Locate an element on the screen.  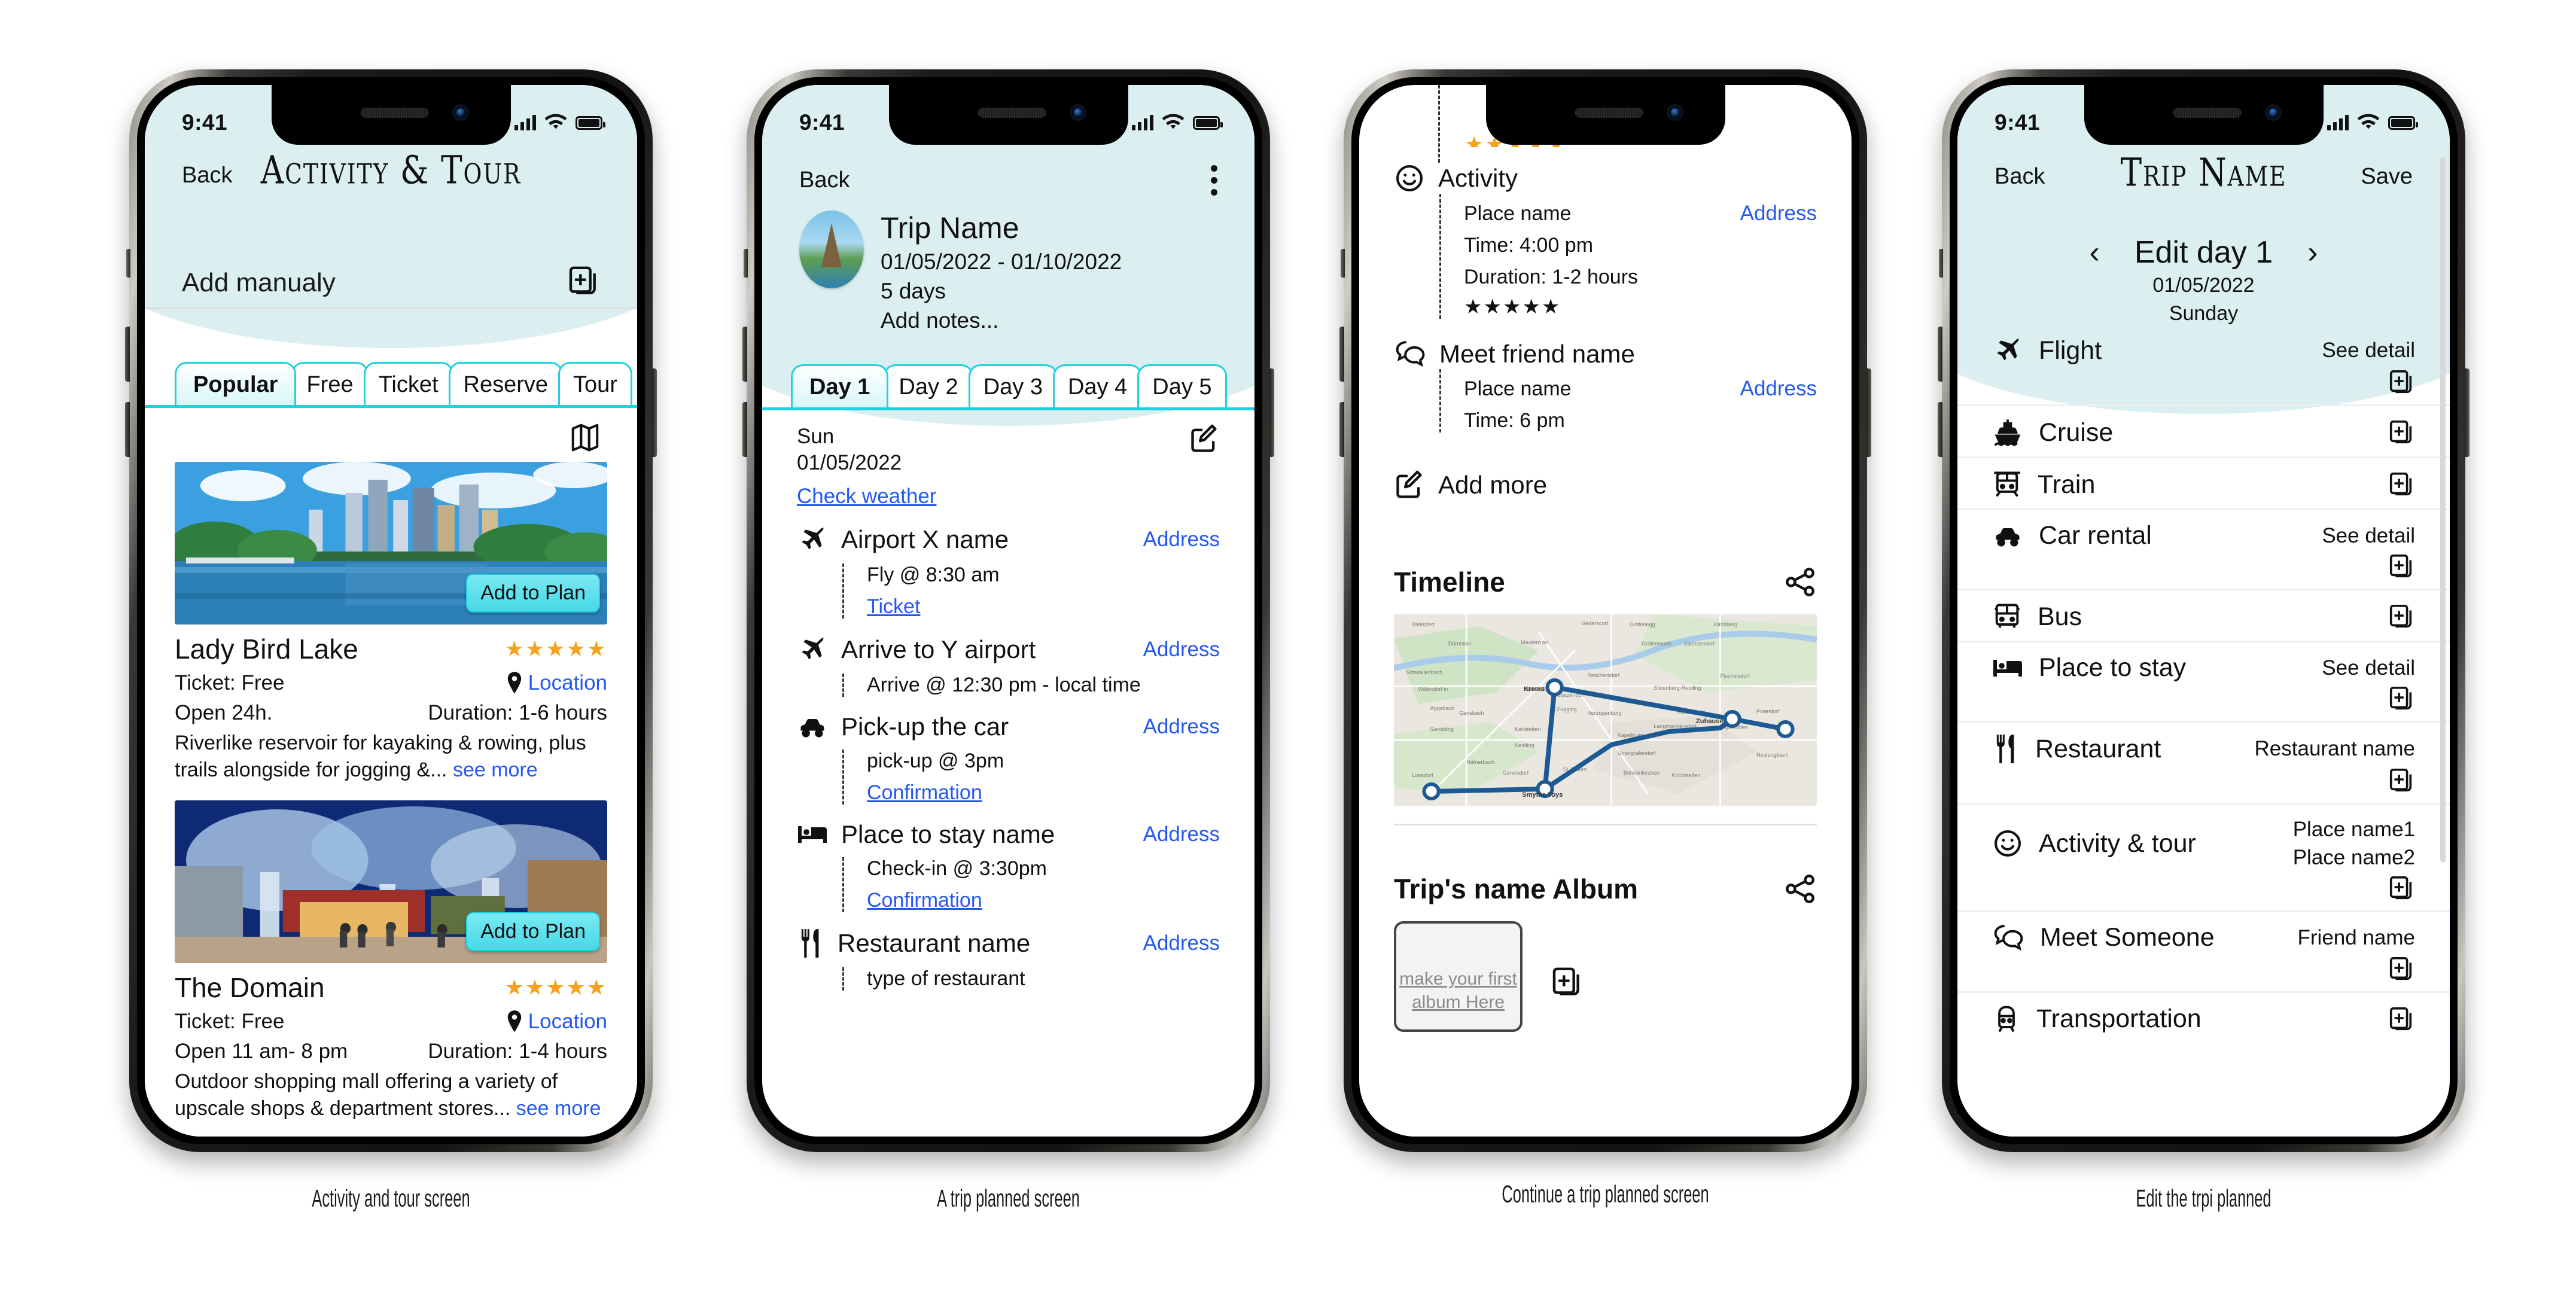
edit-row-transportation: Transportation is located at coordinates (2203, 1018).